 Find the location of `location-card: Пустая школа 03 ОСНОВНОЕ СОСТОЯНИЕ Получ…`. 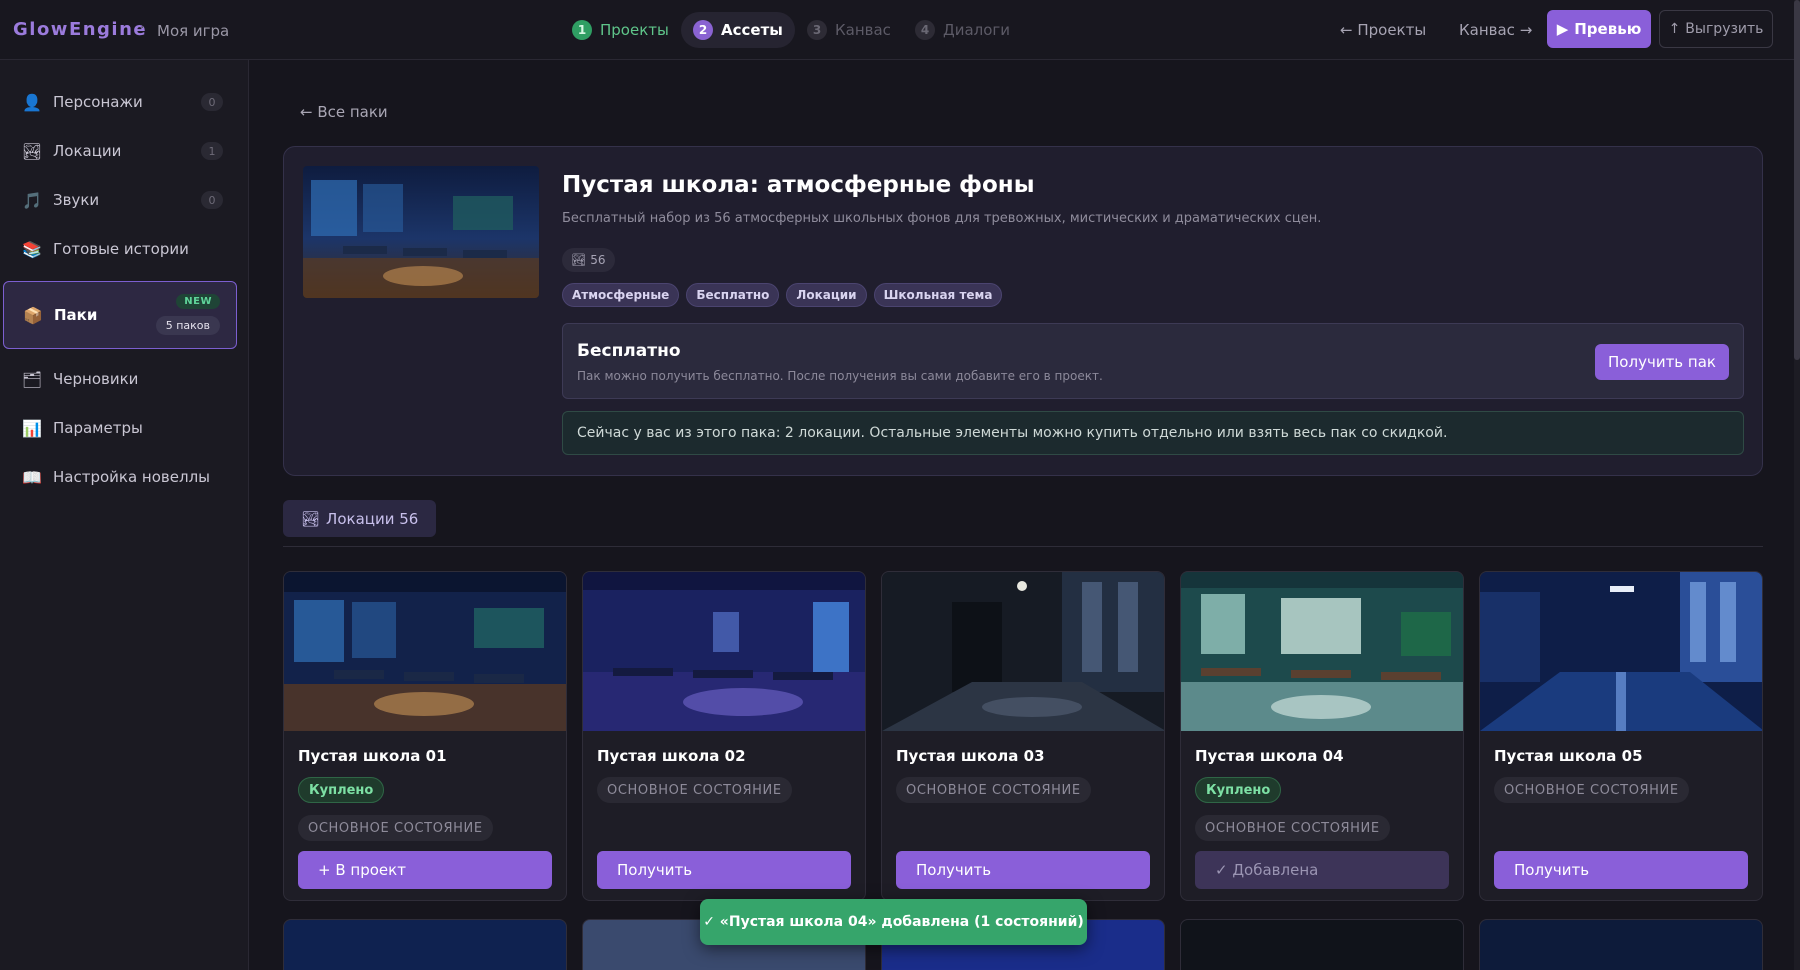

location-card: Пустая школа 03 ОСНОВНОЕ СОСТОЯНИЕ Получ… is located at coordinates (1023, 736).